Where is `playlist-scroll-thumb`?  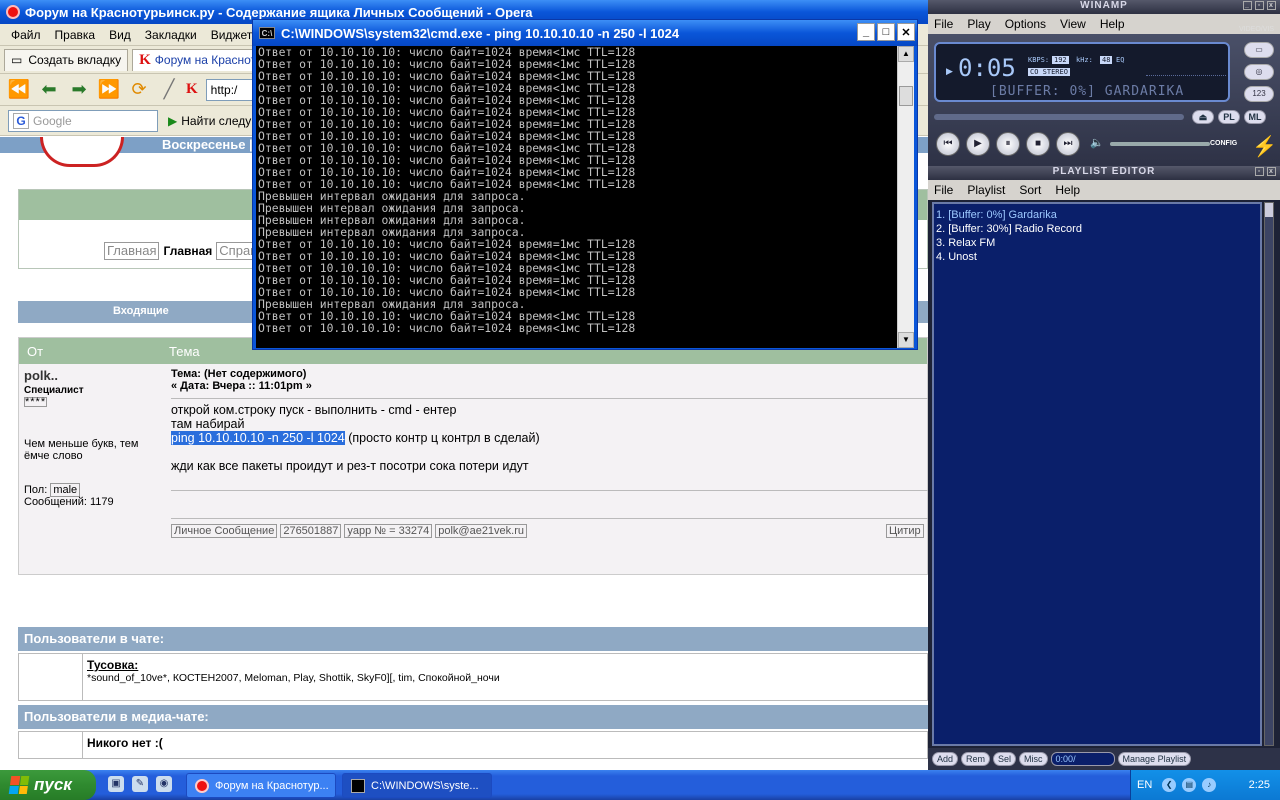
playlist-scroll-thumb is located at coordinates (1269, 210).